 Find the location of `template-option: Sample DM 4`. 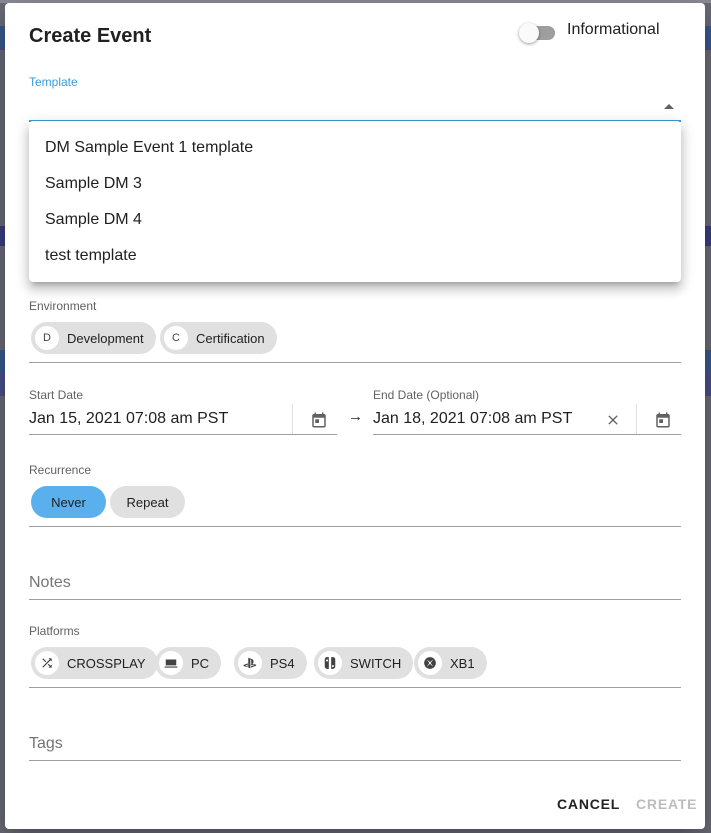

template-option: Sample DM 4 is located at coordinates (355, 220).